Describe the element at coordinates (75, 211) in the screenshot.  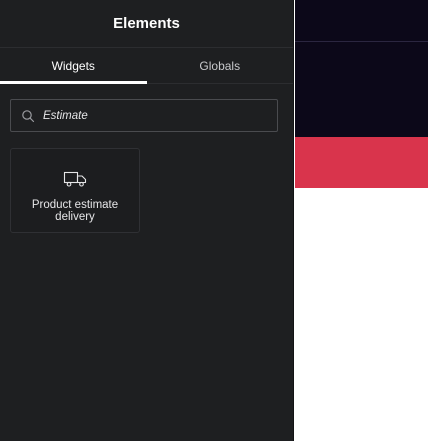
I see `widget-label: Product estimate delivery` at that location.